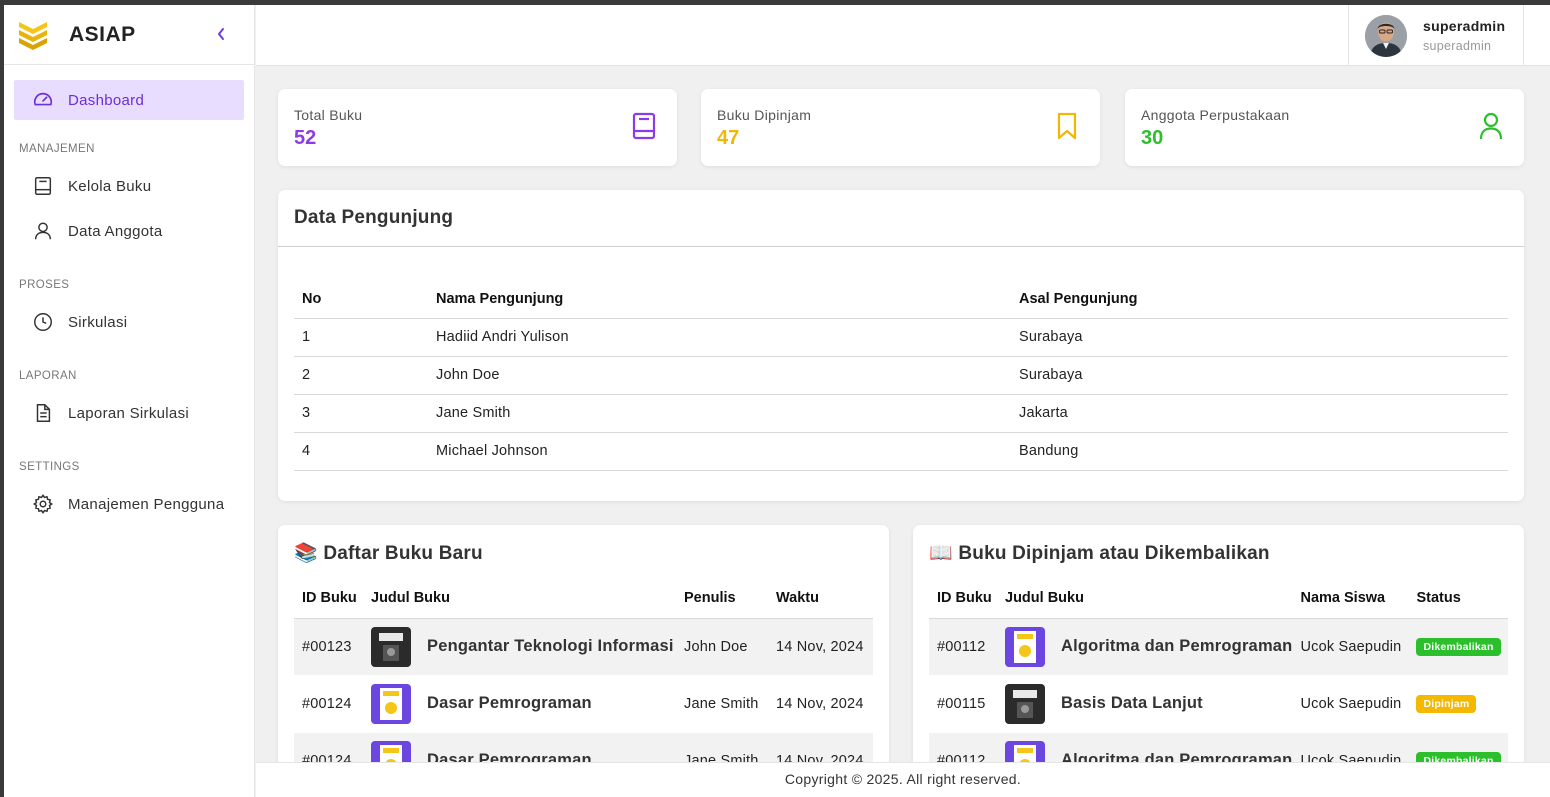  I want to click on sidebar-item-data-anggota: Data Anggota, so click(129, 231).